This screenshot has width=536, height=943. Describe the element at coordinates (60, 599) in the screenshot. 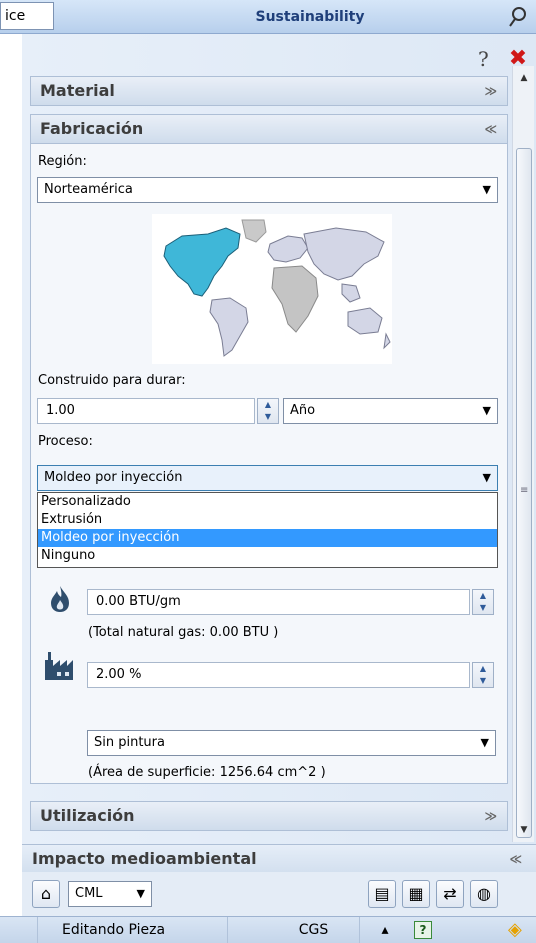

I see `flame-icon` at that location.